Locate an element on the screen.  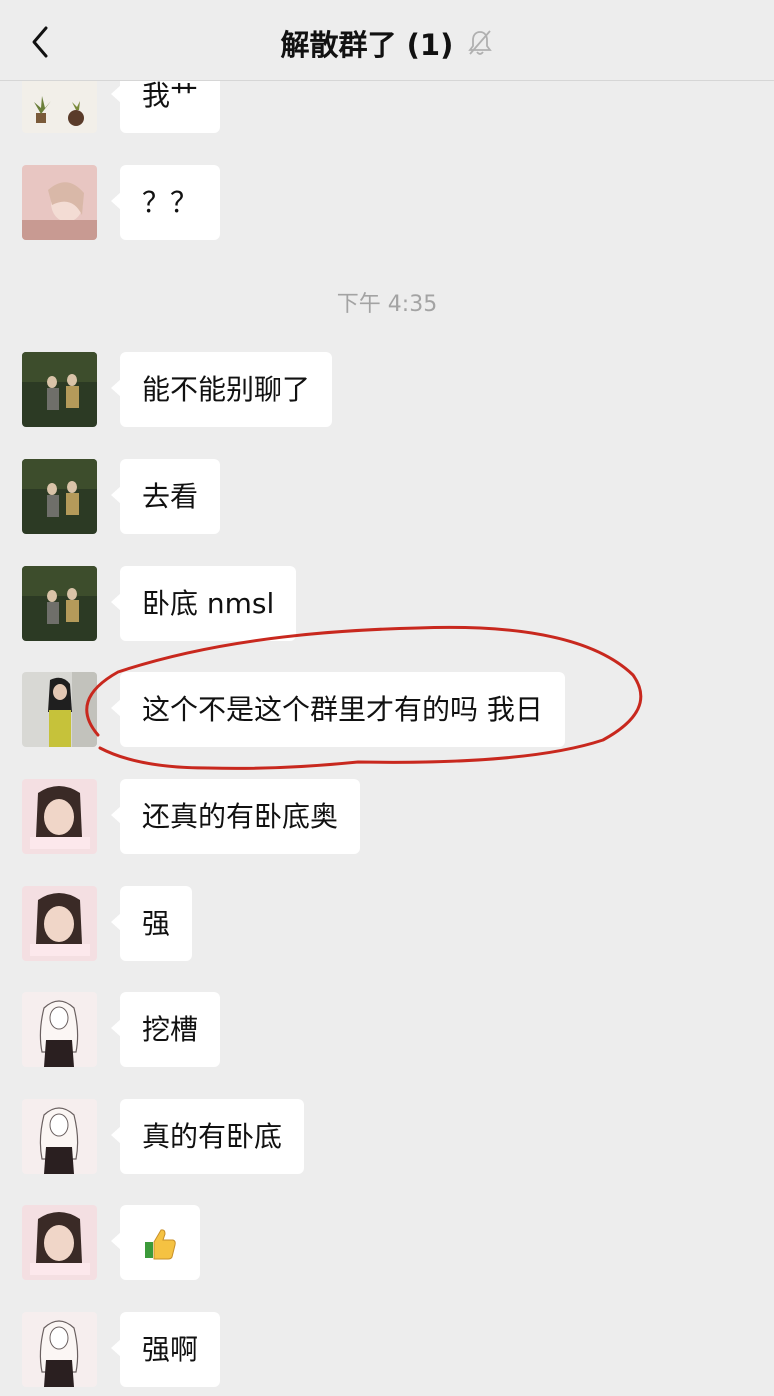
message-bubble: 去看 is located at coordinates (165, 496).